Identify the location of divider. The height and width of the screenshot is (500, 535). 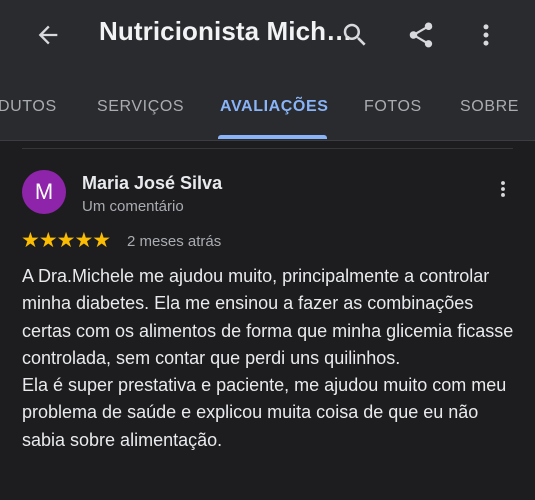
(267, 148).